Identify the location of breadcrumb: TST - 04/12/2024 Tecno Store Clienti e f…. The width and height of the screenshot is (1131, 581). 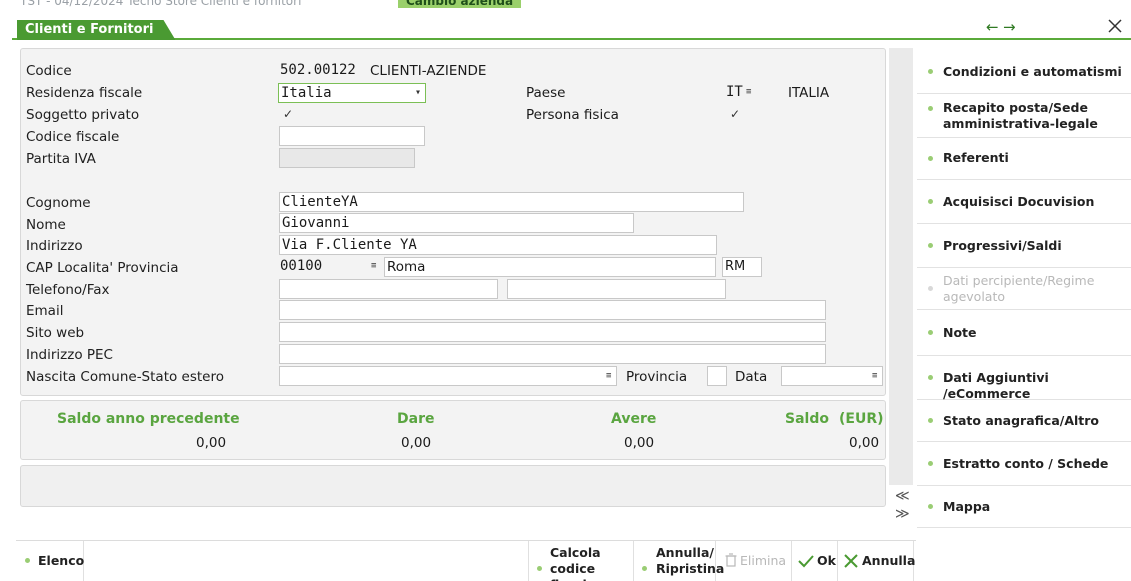
(161, 4).